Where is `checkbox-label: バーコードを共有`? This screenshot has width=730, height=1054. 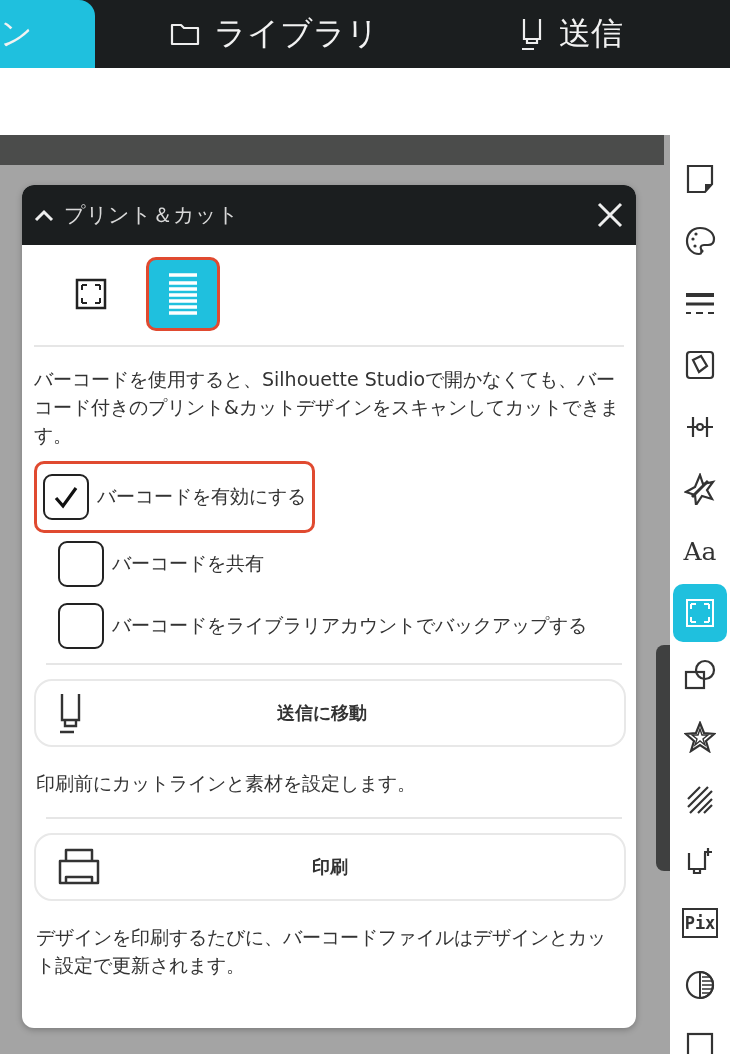 checkbox-label: バーコードを共有 is located at coordinates (188, 563).